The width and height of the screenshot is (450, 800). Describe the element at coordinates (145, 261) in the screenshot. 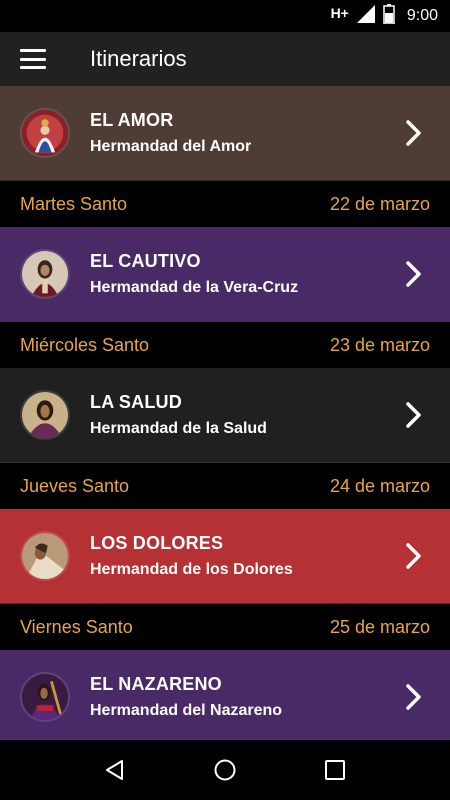

I see `item-title: EL CAUTIVO` at that location.